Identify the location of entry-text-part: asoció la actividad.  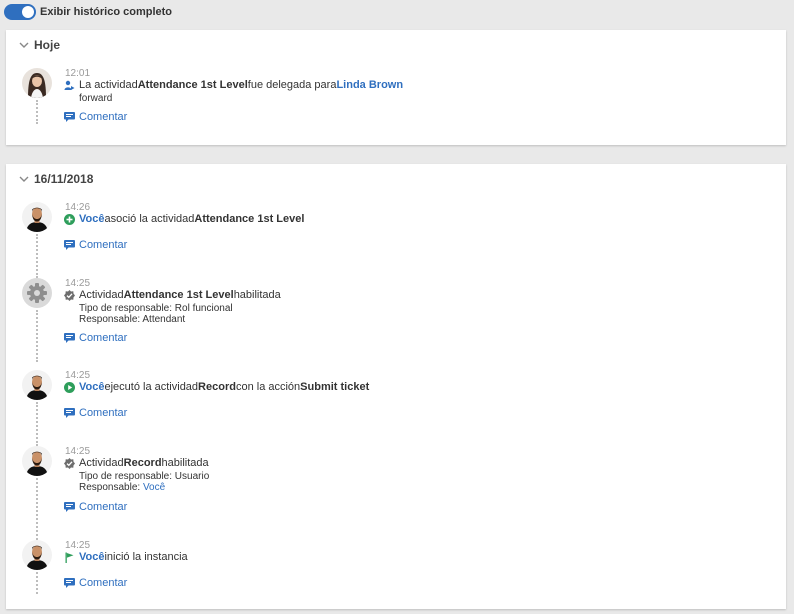
(149, 219).